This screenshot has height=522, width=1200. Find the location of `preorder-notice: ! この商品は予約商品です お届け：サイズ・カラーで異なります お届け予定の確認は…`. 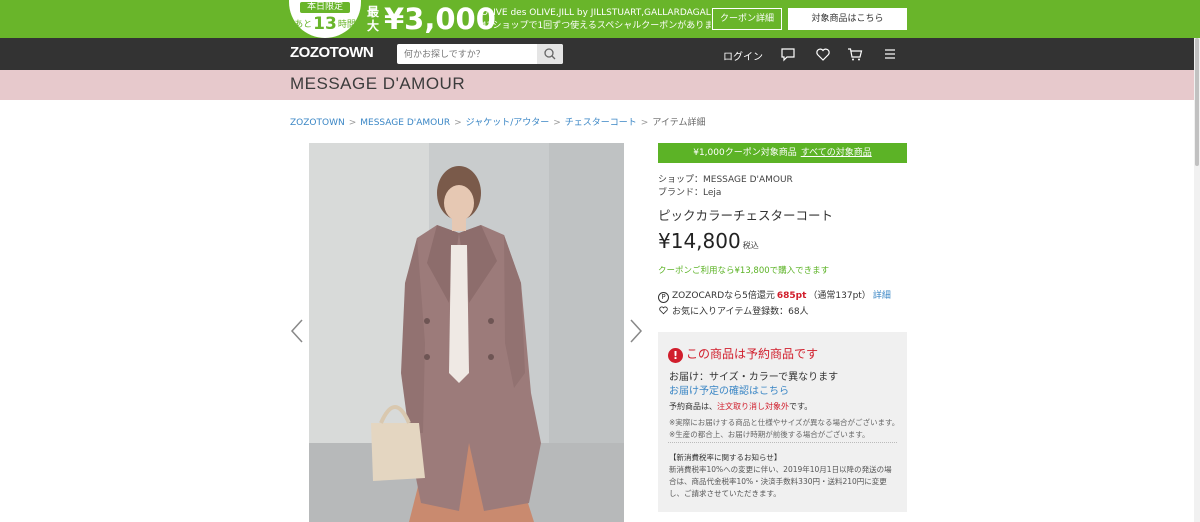

preorder-notice: ! この商品は予約商品です お届け：サイズ・カラーで異なります お届け予定の確認は… is located at coordinates (782, 422).